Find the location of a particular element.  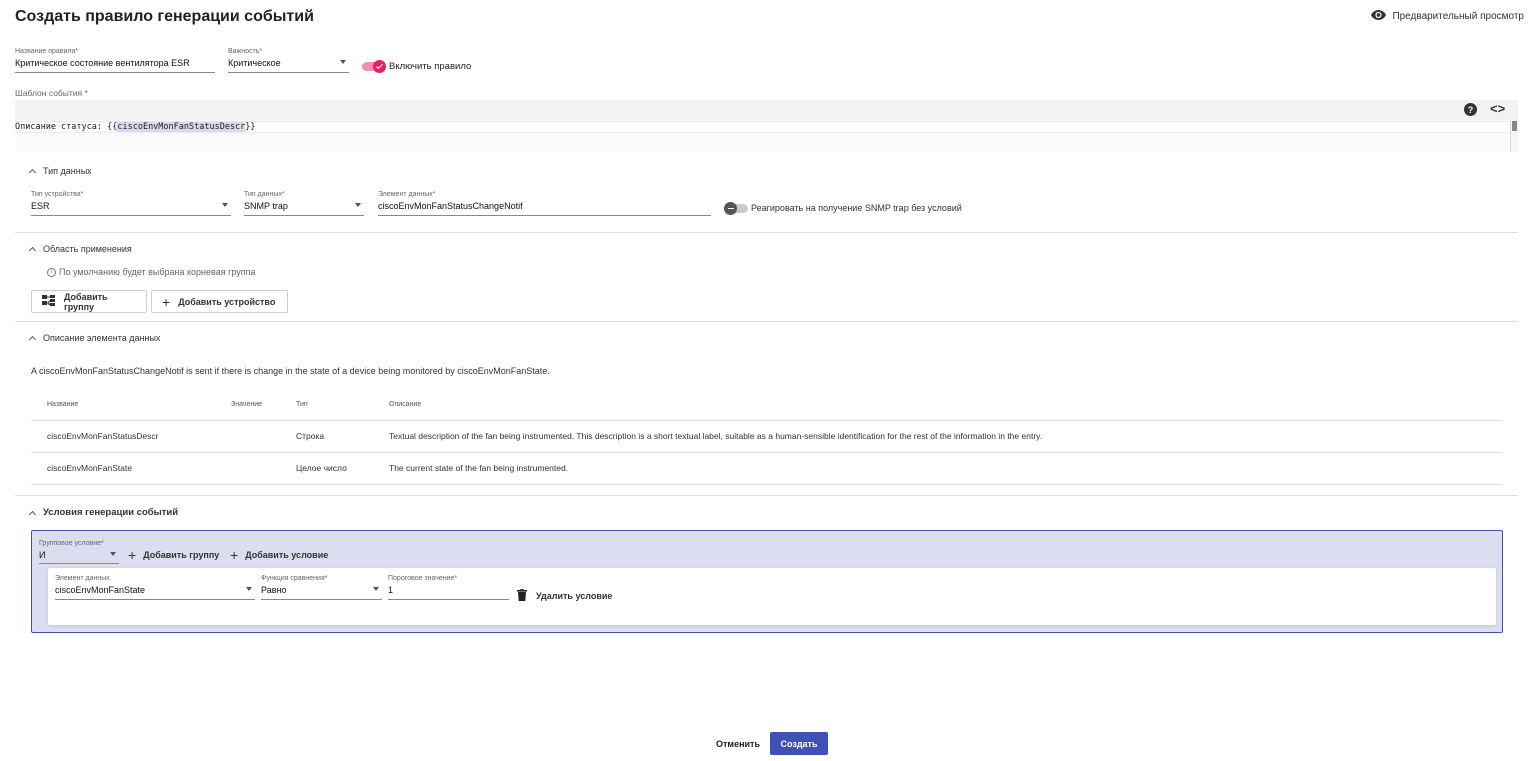

editor-toolbar is located at coordinates (766, 110).